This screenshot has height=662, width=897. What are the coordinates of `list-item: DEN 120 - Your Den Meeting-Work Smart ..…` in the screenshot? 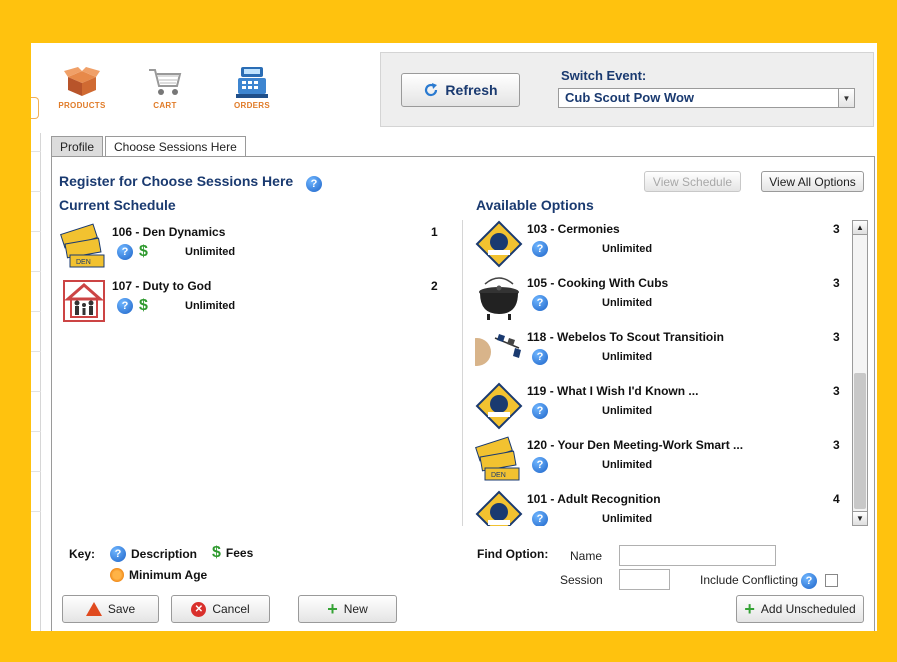 It's located at (660, 461).